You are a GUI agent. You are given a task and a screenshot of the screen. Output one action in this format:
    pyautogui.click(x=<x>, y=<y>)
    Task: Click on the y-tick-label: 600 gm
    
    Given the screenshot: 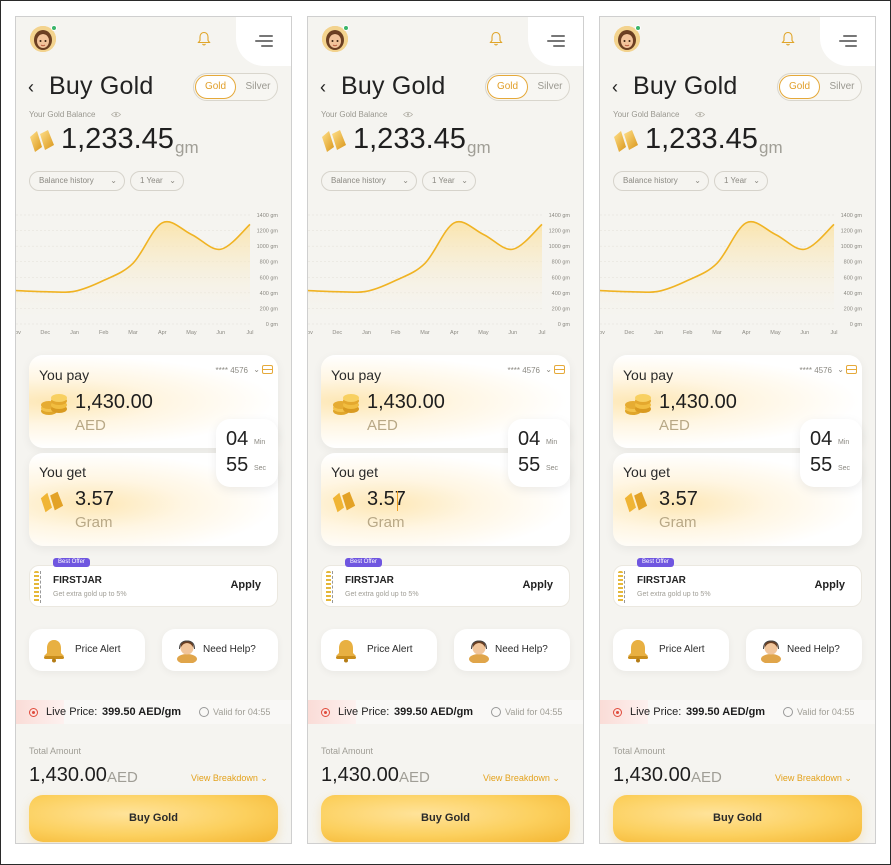 What is the action you would take?
    pyautogui.click(x=269, y=278)
    